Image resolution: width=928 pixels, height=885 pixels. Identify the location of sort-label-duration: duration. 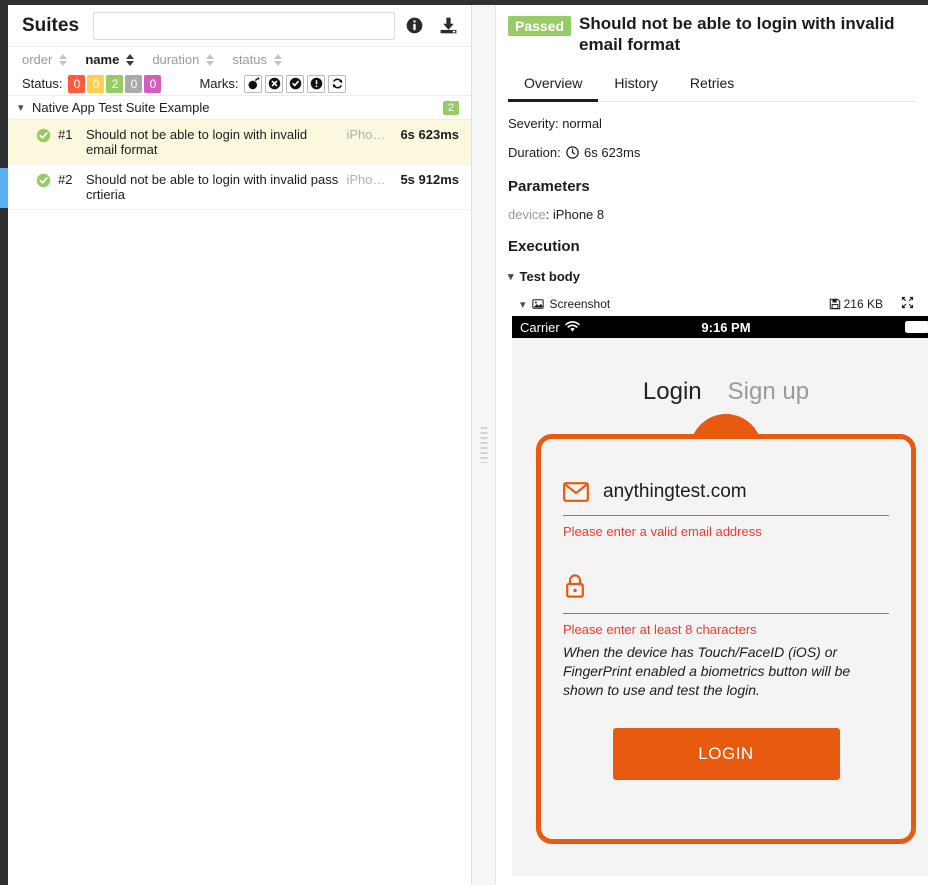
(176, 59).